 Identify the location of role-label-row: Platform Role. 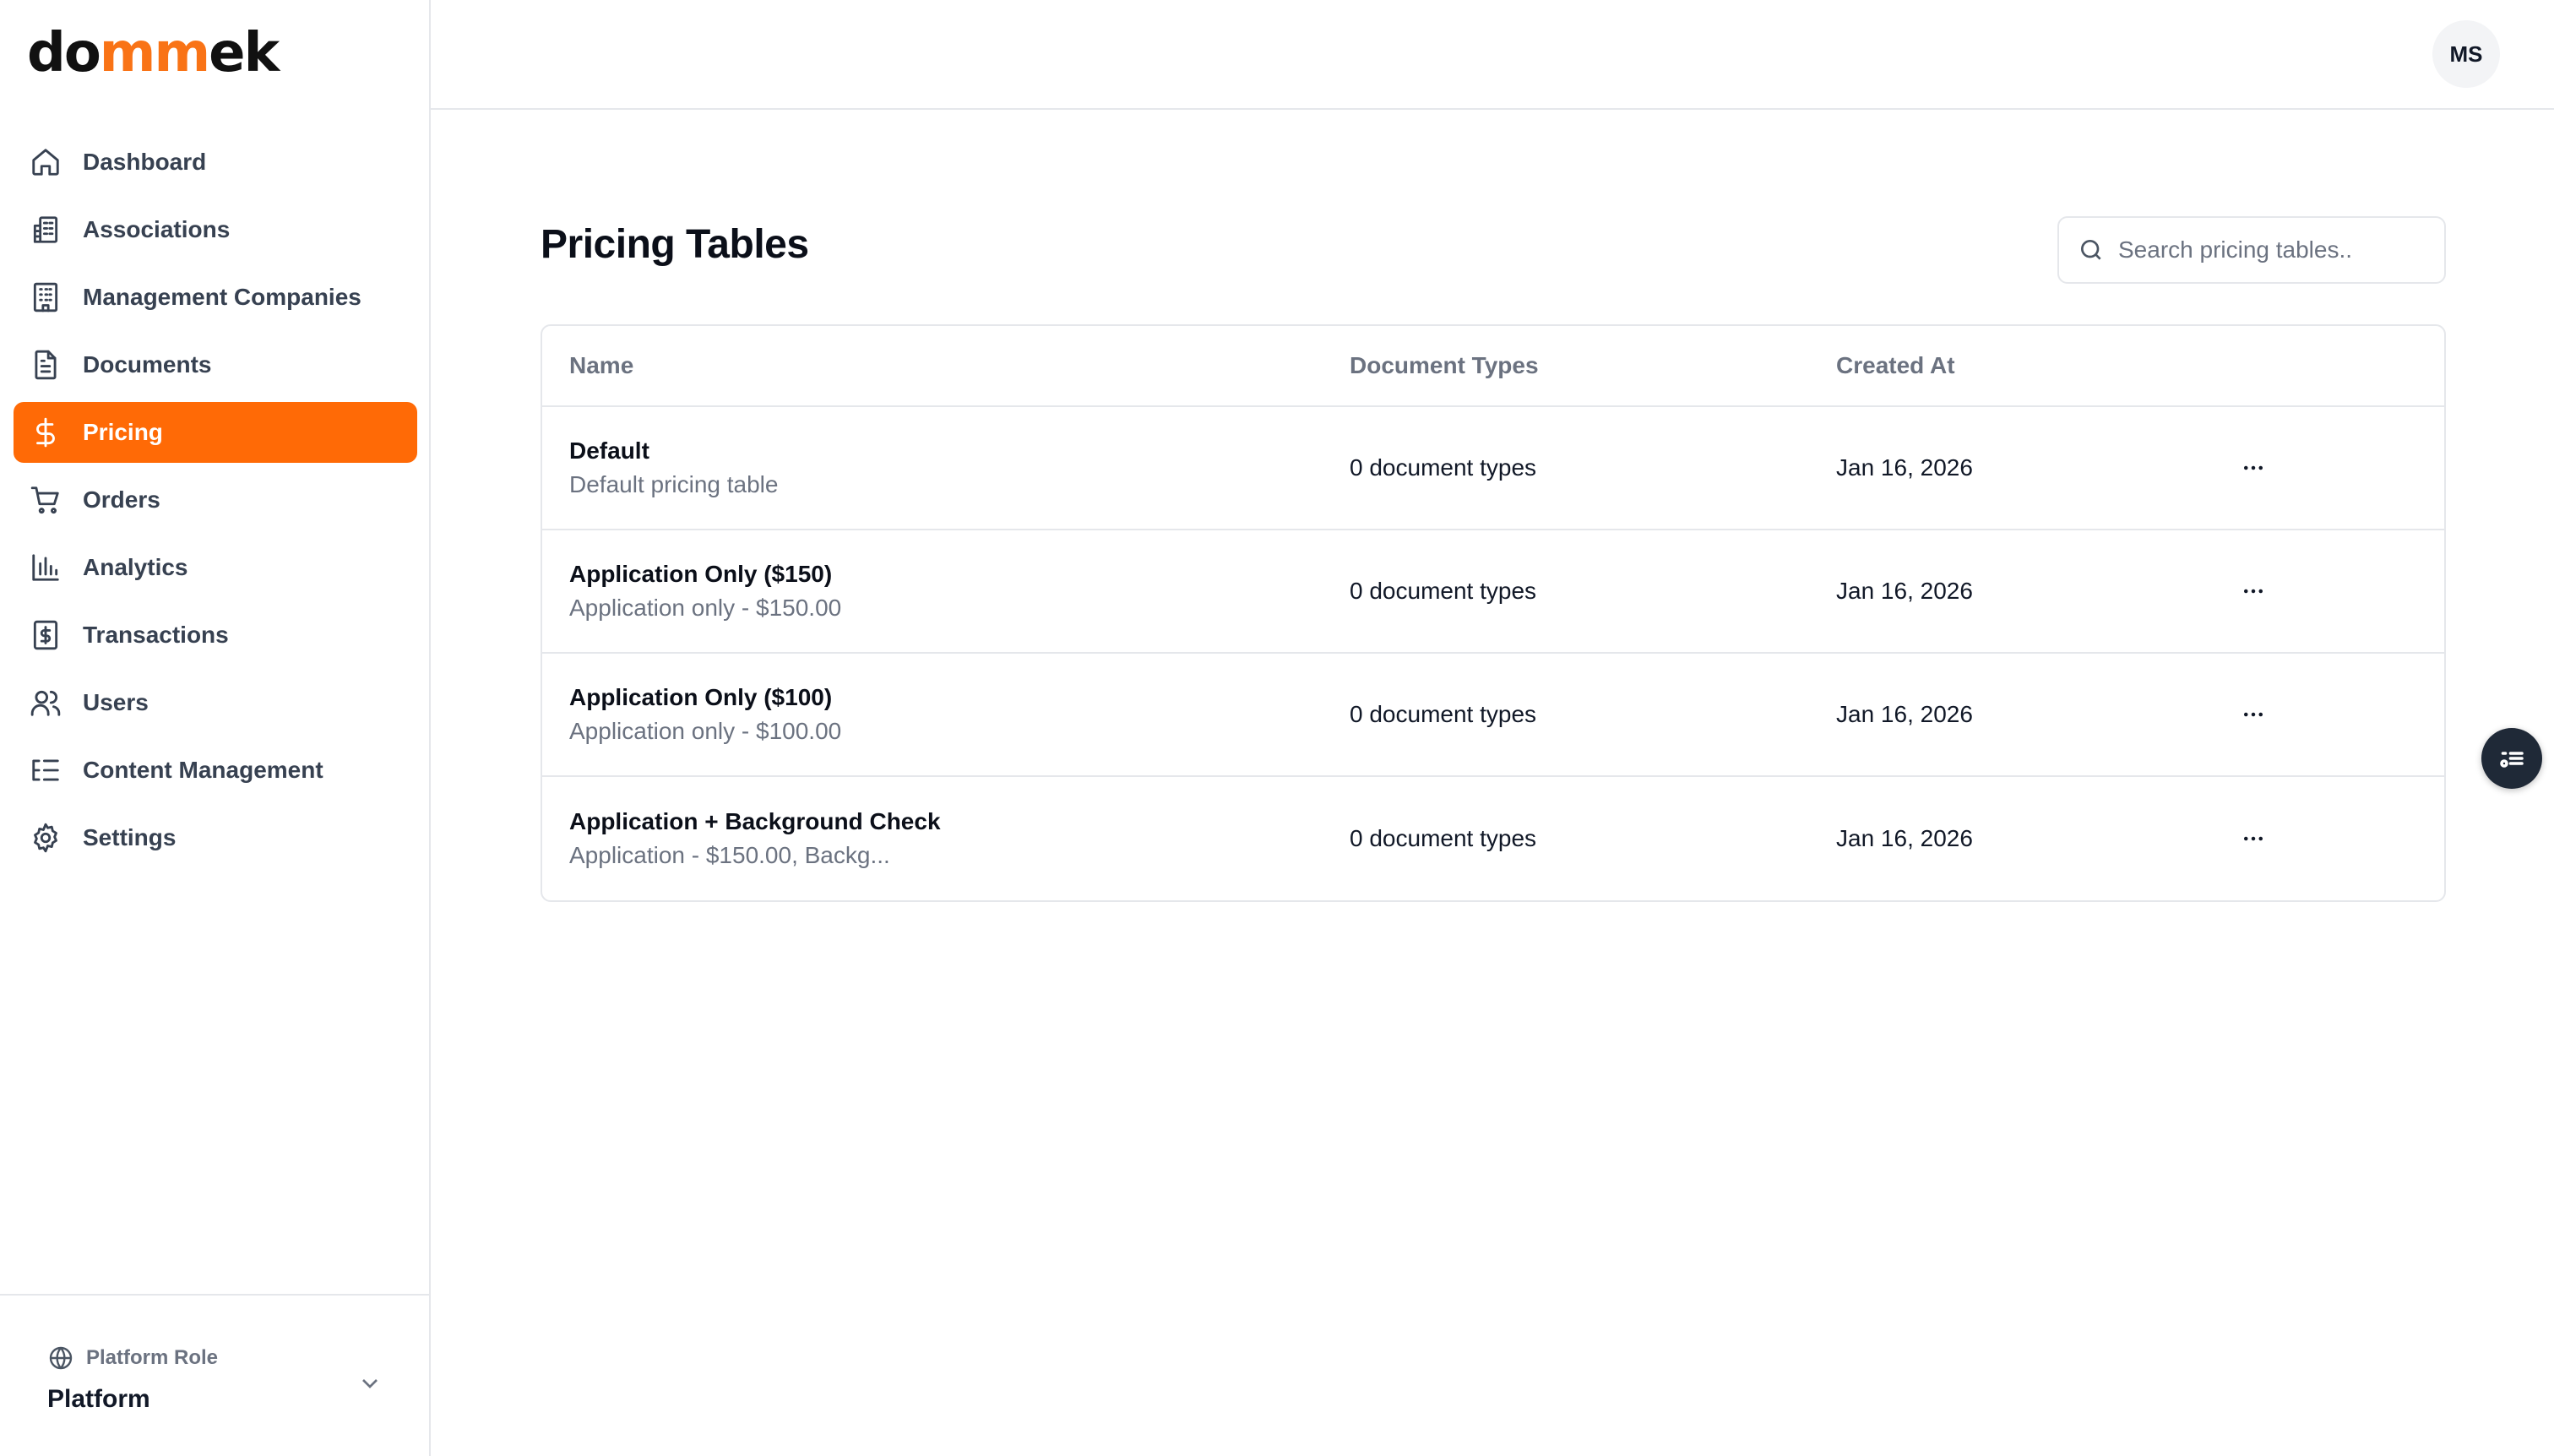
(132, 1359).